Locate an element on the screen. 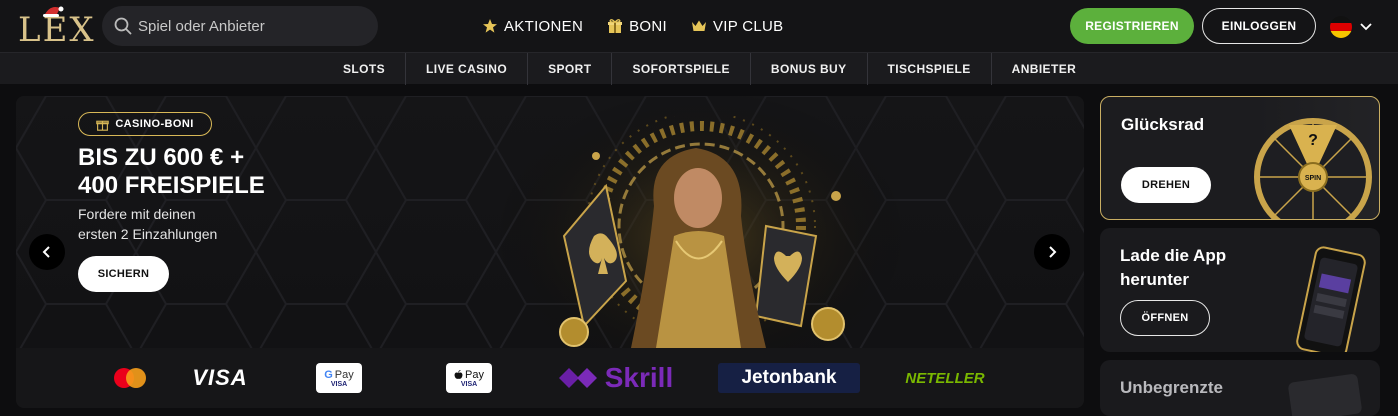 Image resolution: width=1398 pixels, height=416 pixels. top-nav: AKTIONEN BONI VIP CLUB is located at coordinates (632, 26).